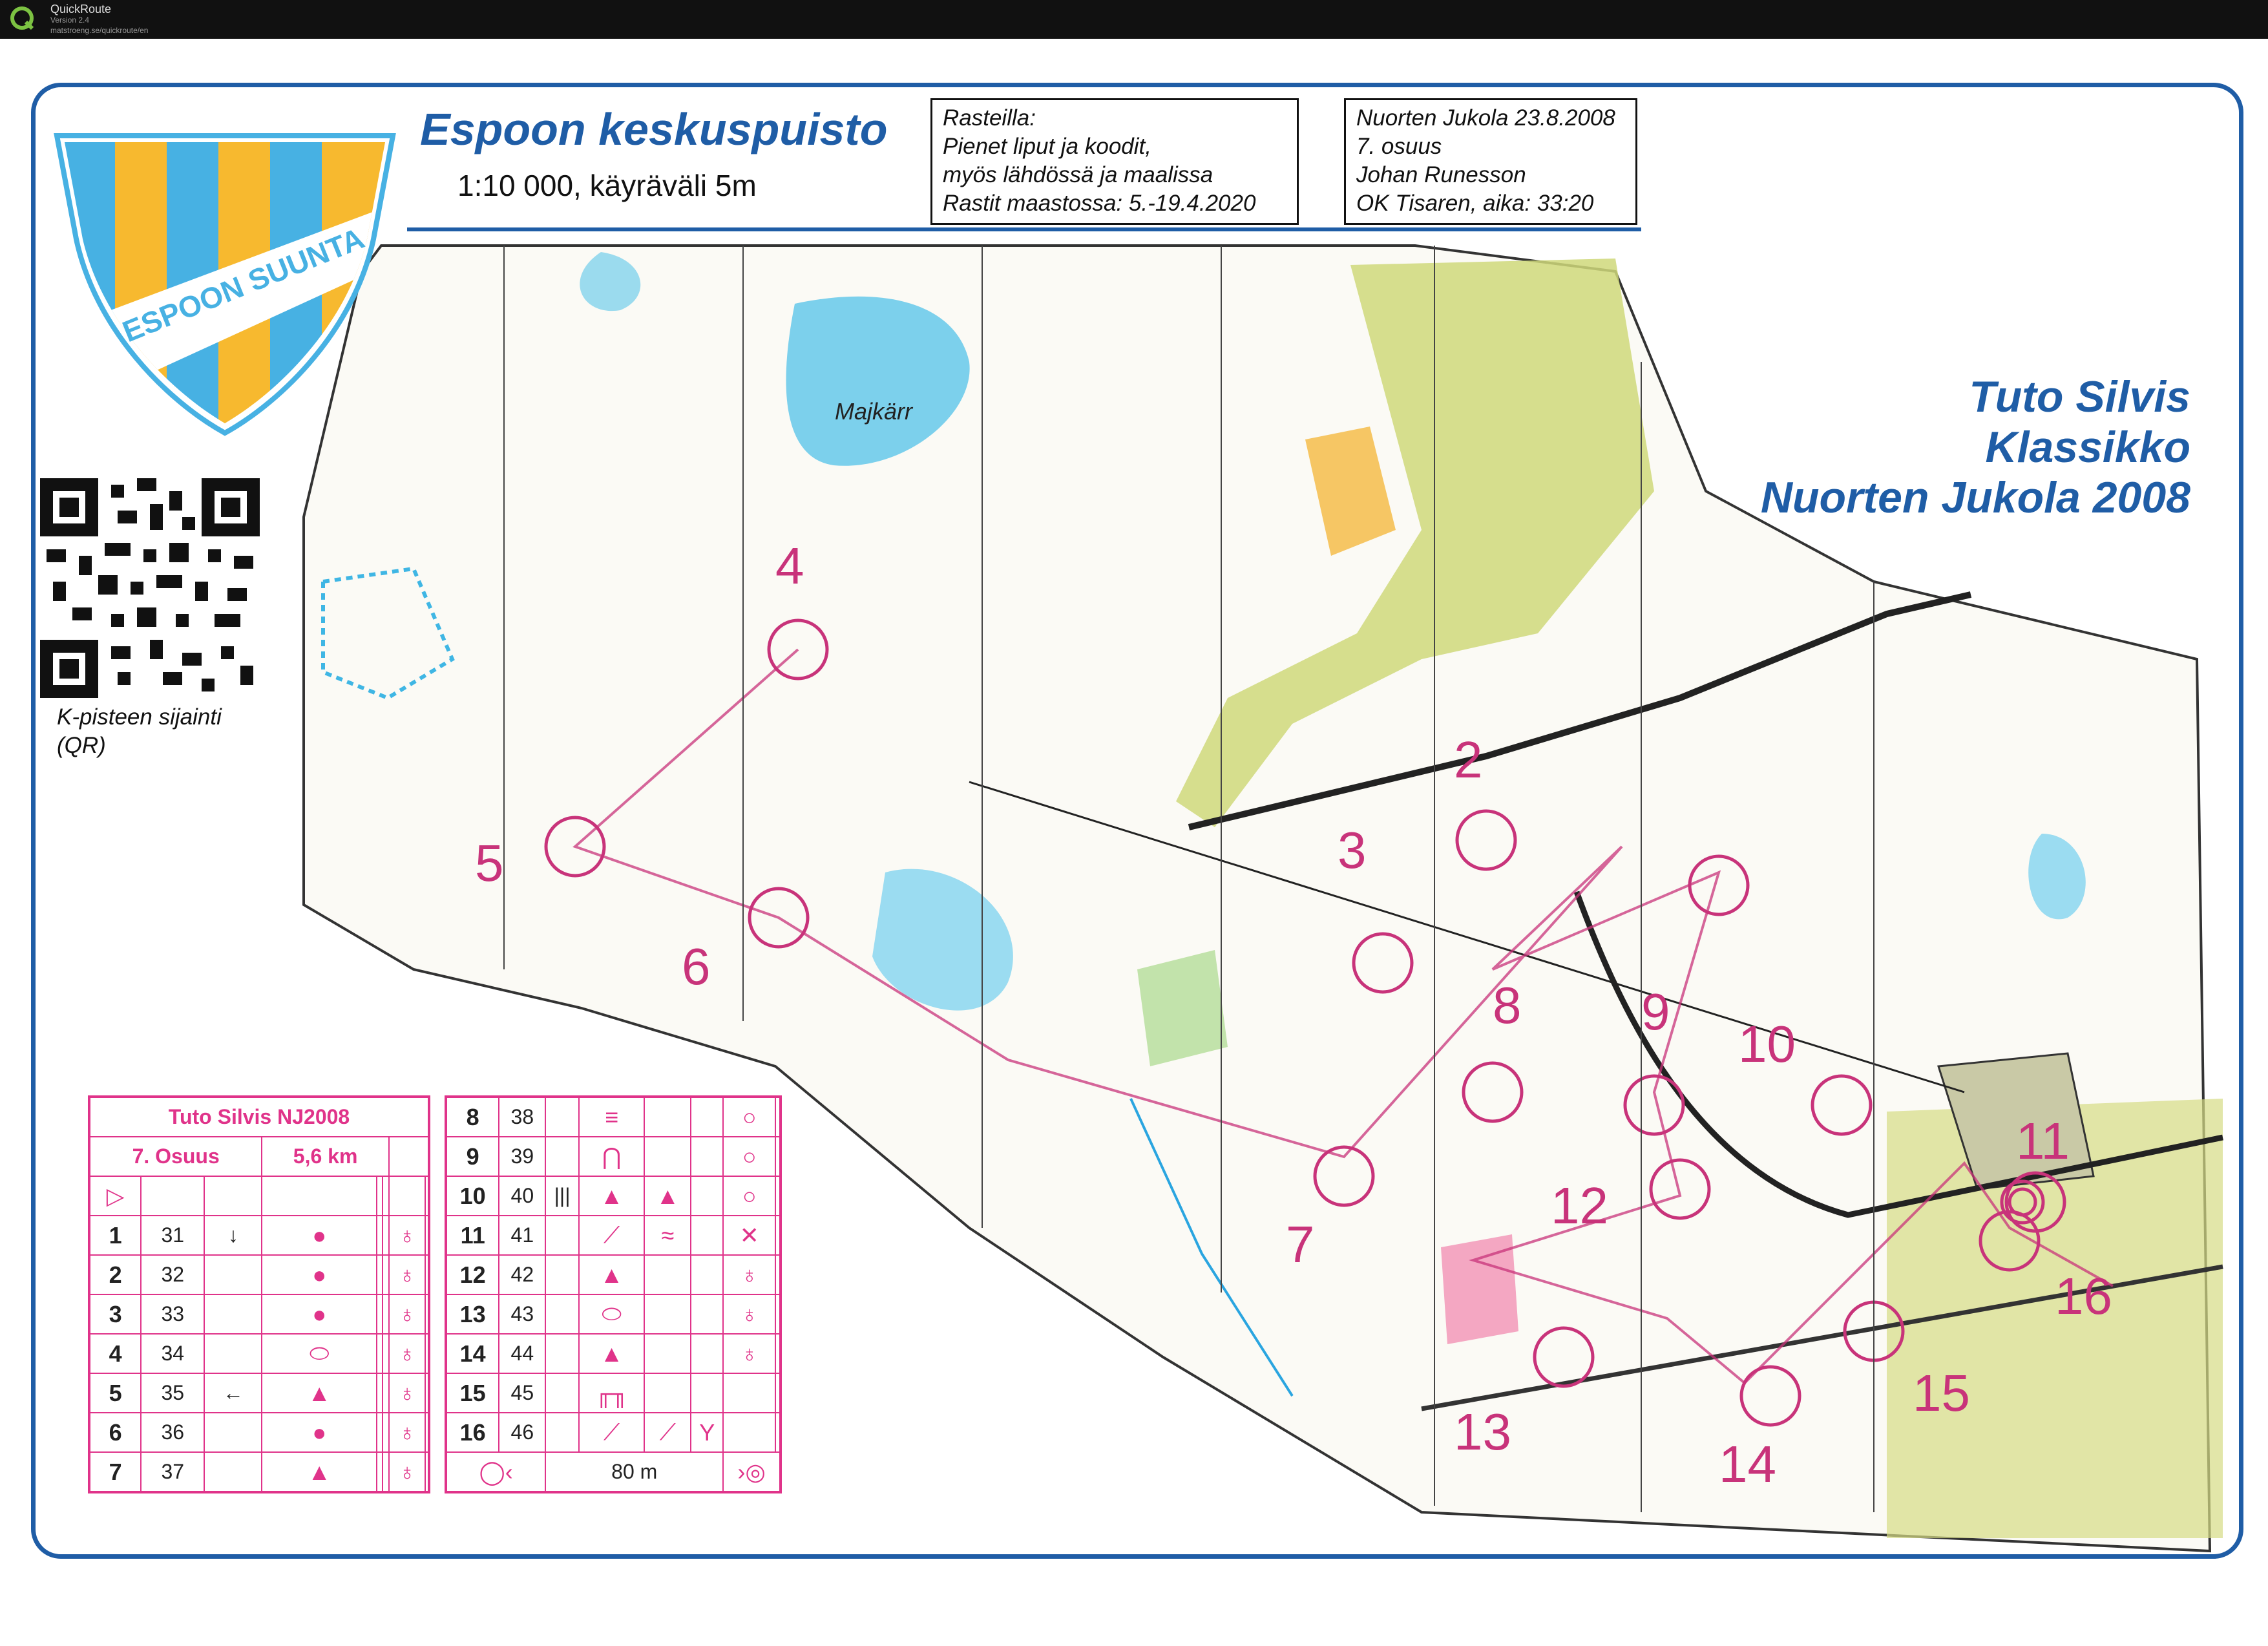 The height and width of the screenshot is (1646, 2268). Describe the element at coordinates (1580, 1206) in the screenshot. I see `control-number-12: 12` at that location.